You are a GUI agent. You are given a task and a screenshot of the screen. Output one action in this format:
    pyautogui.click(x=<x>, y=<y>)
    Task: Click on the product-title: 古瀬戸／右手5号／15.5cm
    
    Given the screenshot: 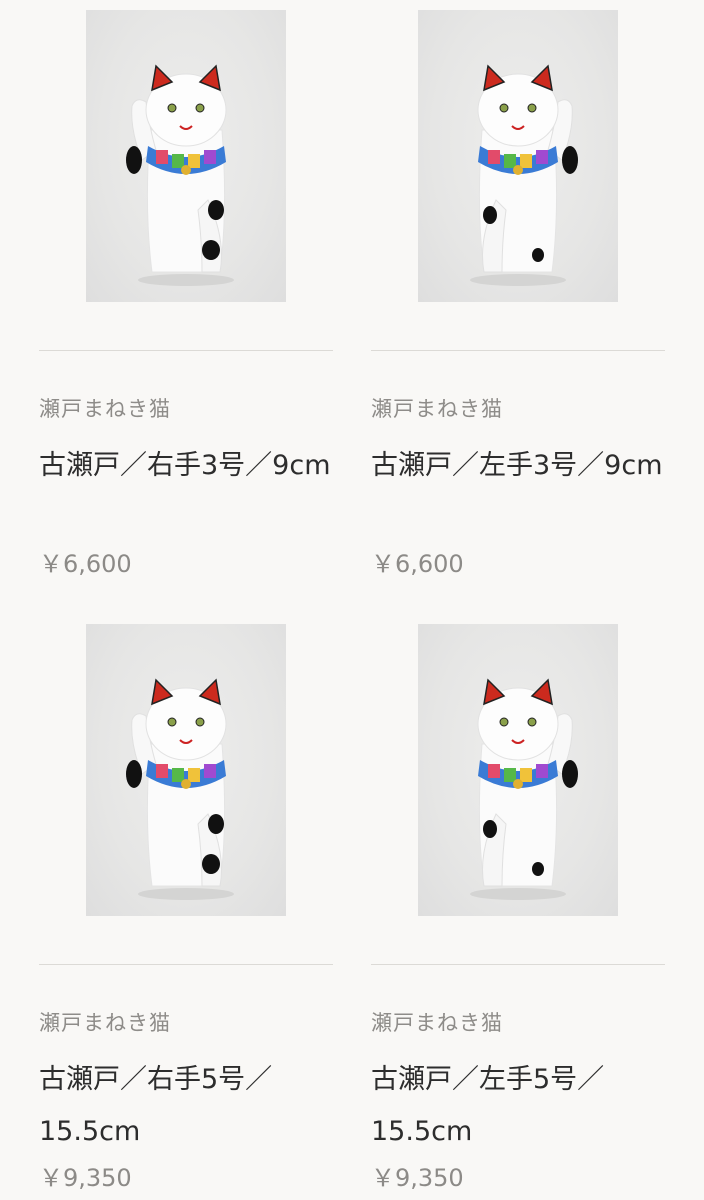 What is the action you would take?
    pyautogui.click(x=186, y=1106)
    